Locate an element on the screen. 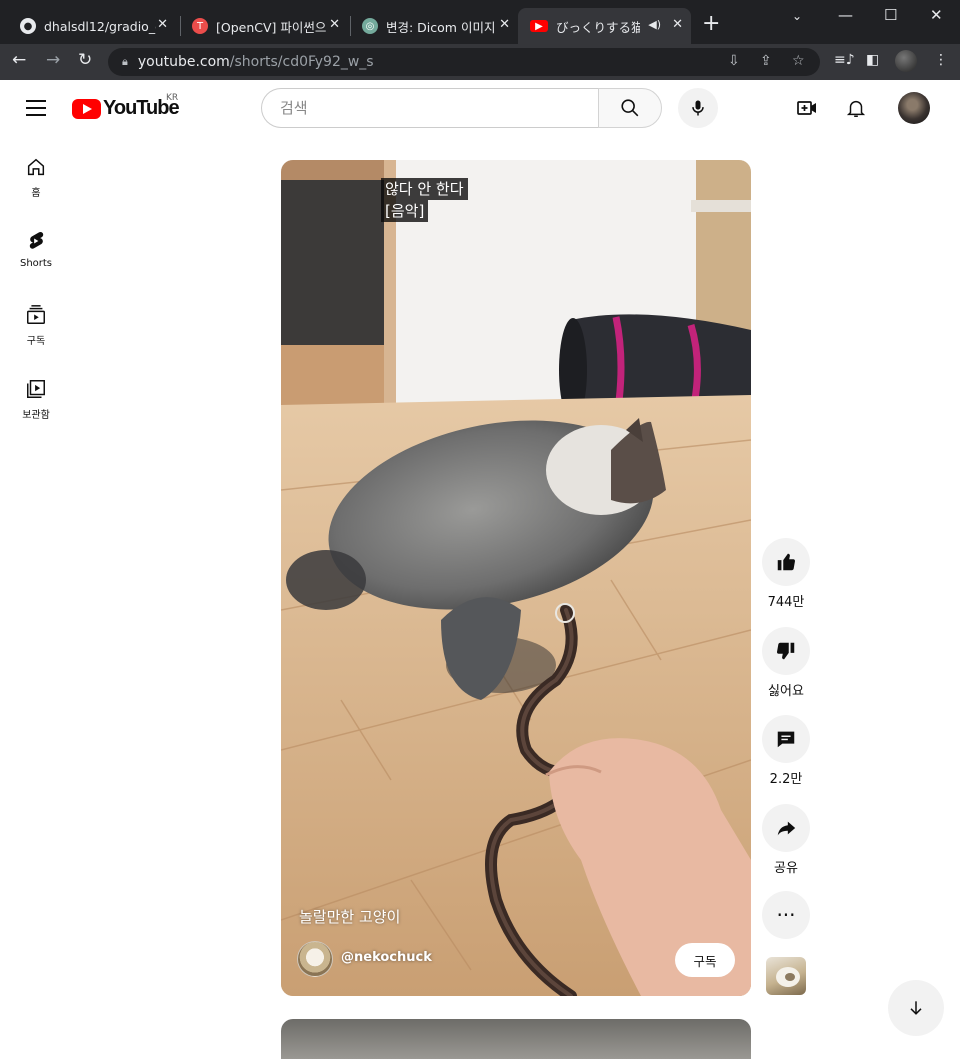 The width and height of the screenshot is (960, 1059). forward-icon: → is located at coordinates (53, 60).